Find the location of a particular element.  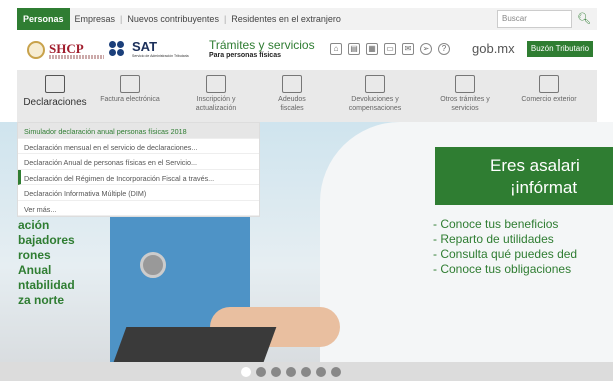

nav-item-adeudos: Adeudos fiscales is located at coordinates (292, 96).